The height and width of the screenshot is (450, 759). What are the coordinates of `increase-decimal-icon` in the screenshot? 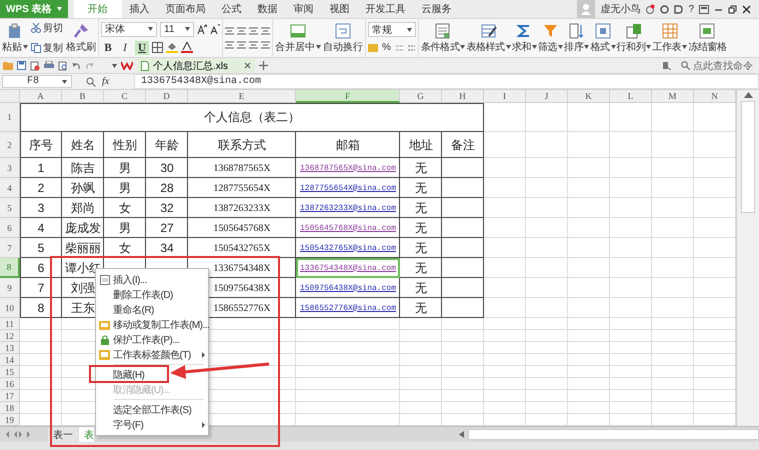 It's located at (399, 47).